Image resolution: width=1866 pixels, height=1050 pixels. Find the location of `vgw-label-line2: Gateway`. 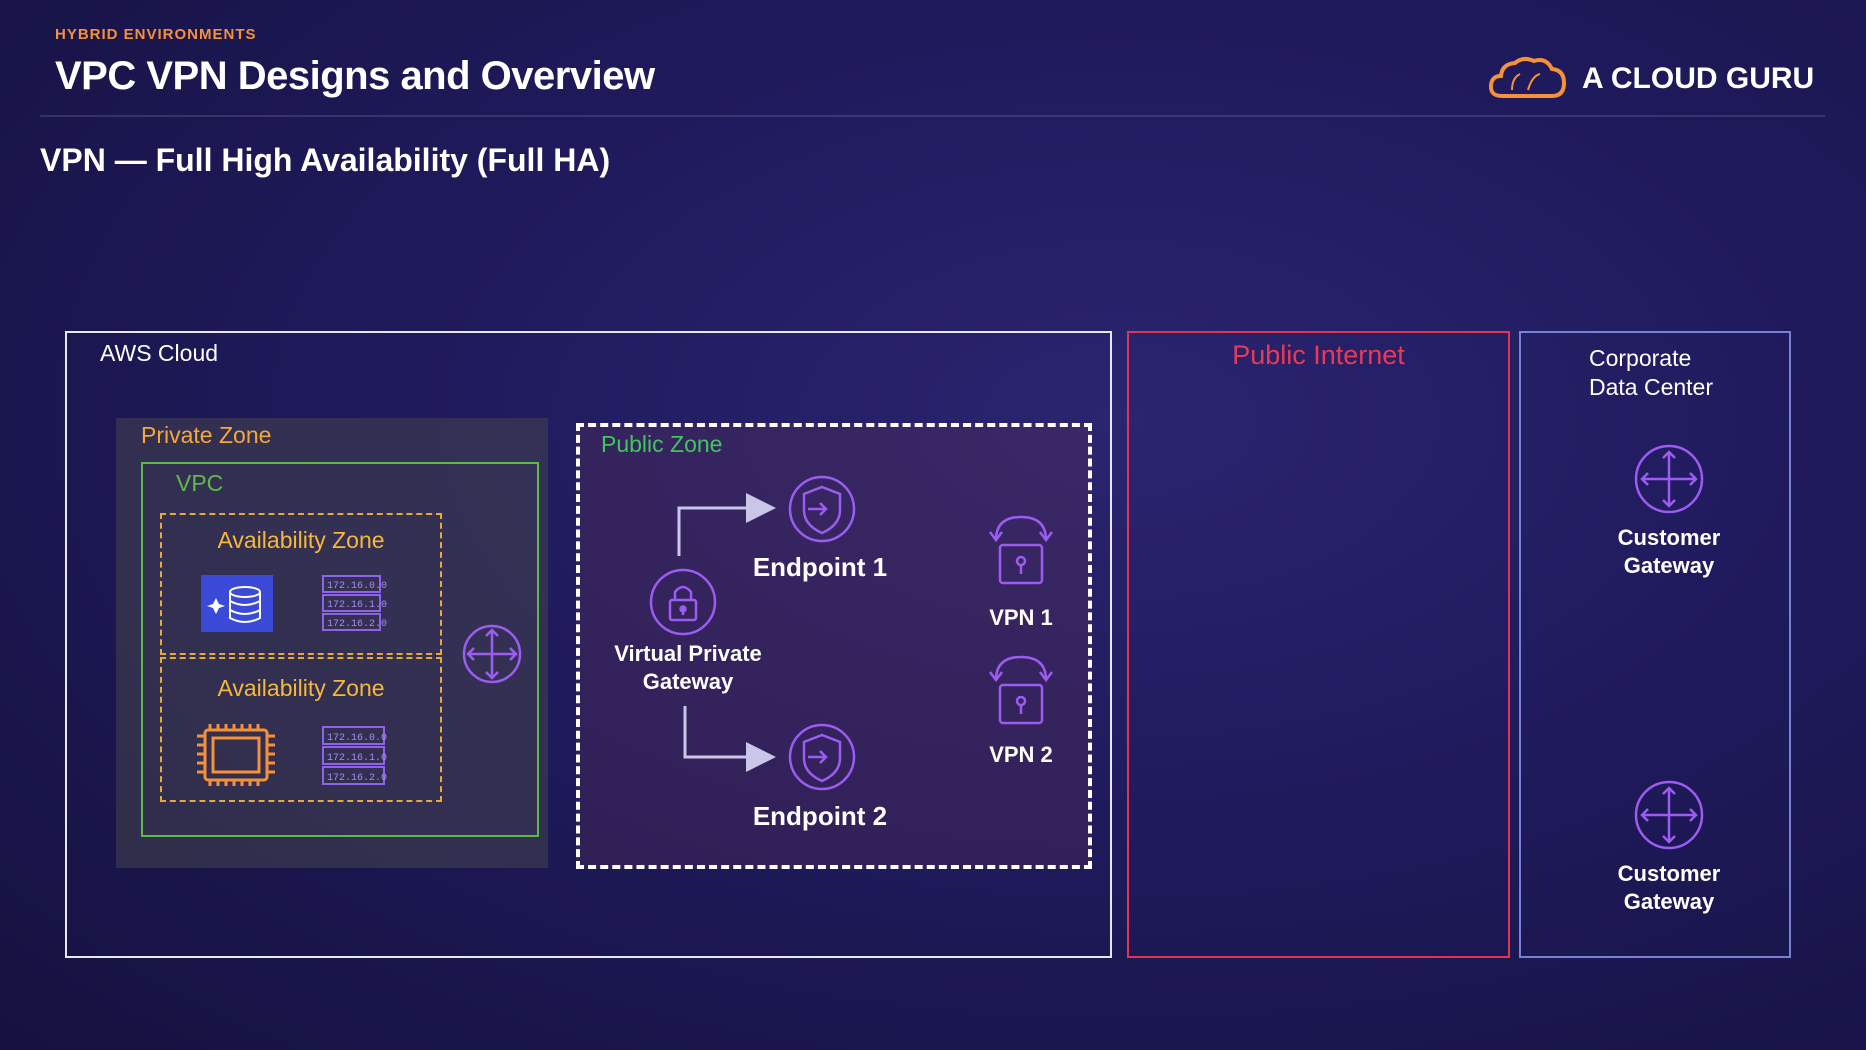

vgw-label-line2: Gateway is located at coordinates (688, 681).